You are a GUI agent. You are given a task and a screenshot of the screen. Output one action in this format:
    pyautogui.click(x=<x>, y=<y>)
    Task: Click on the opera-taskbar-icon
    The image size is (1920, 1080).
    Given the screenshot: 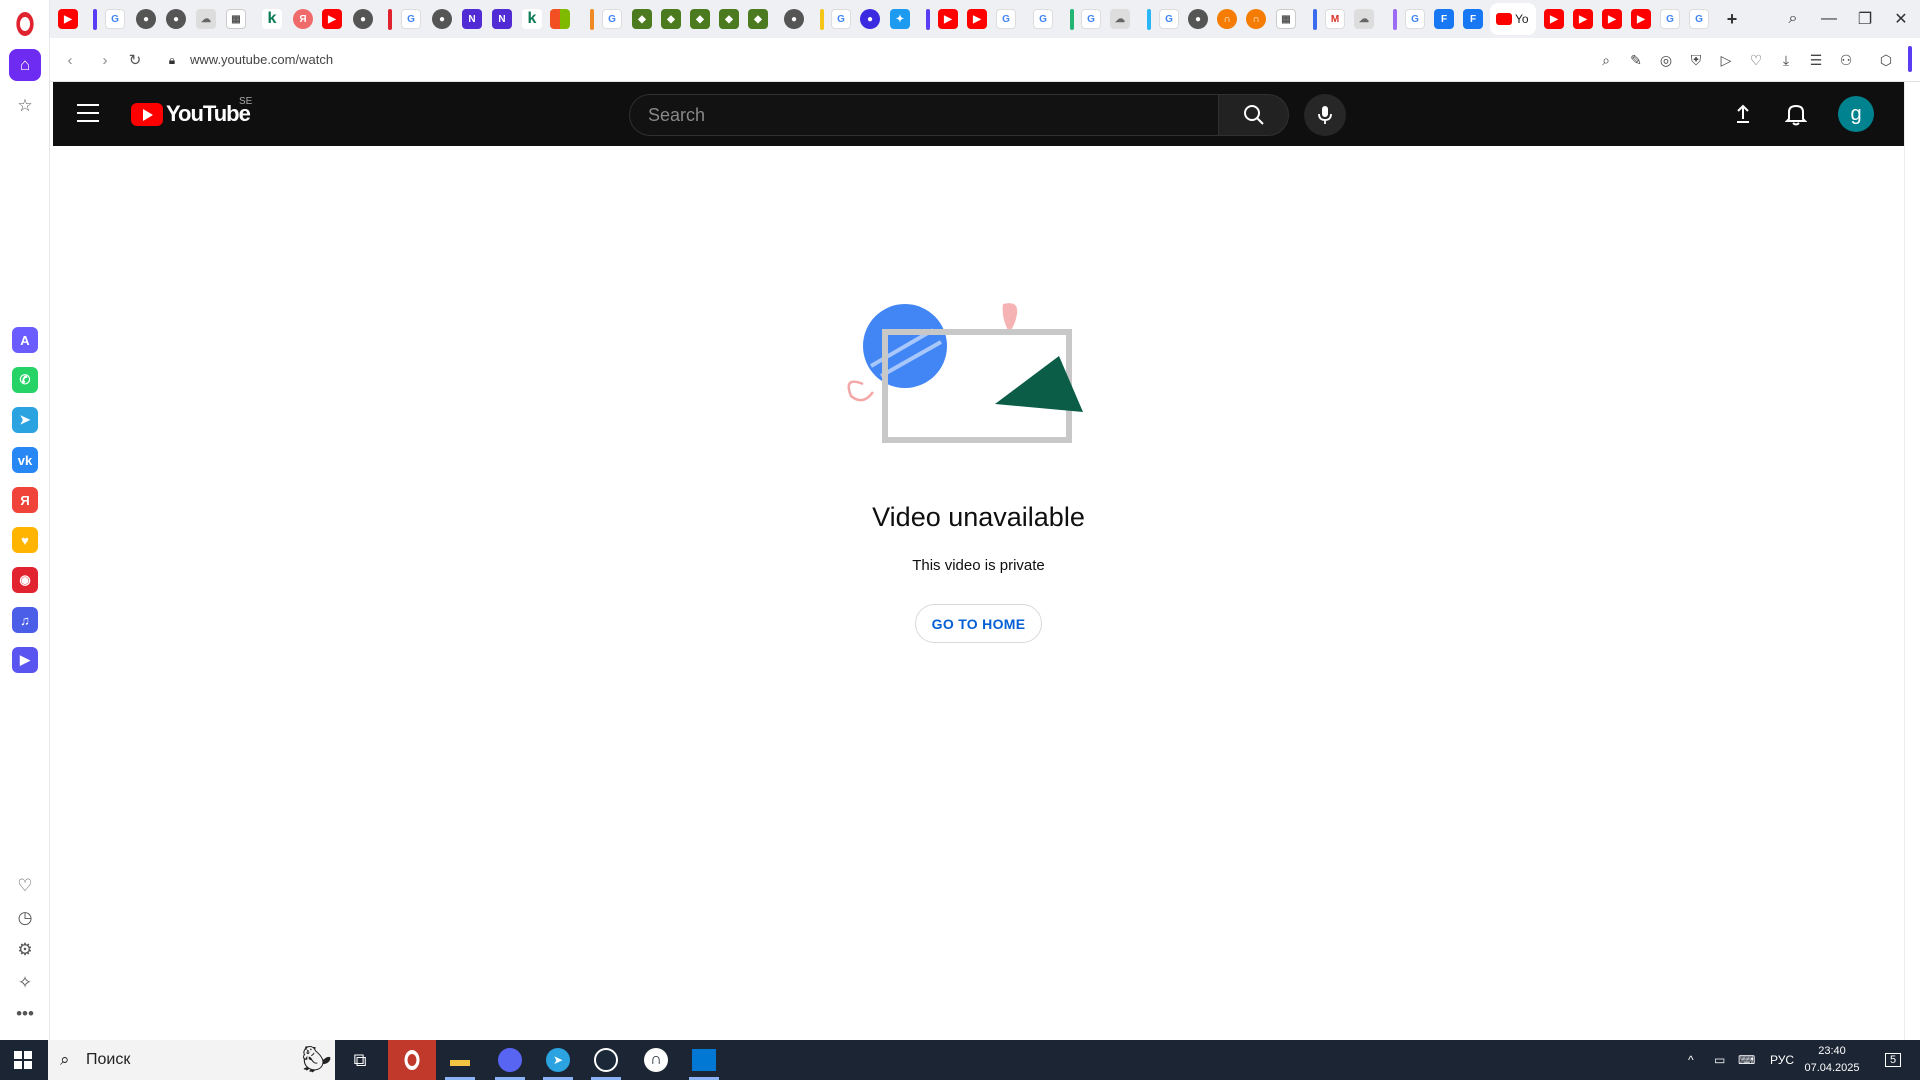 What is the action you would take?
    pyautogui.click(x=412, y=1060)
    